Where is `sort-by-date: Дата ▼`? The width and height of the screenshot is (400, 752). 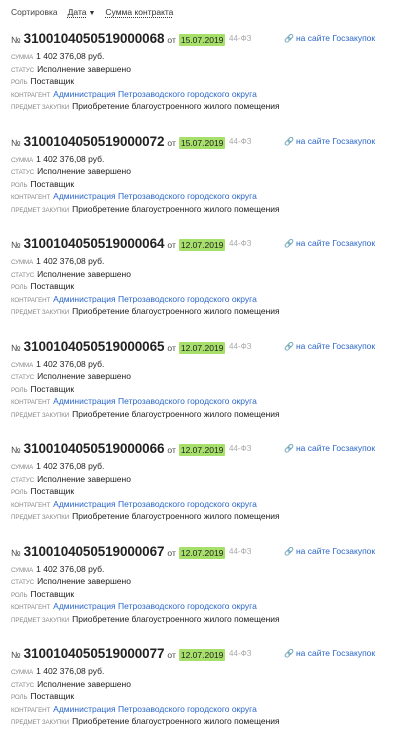
sort-by-date: Дата ▼ is located at coordinates (82, 12).